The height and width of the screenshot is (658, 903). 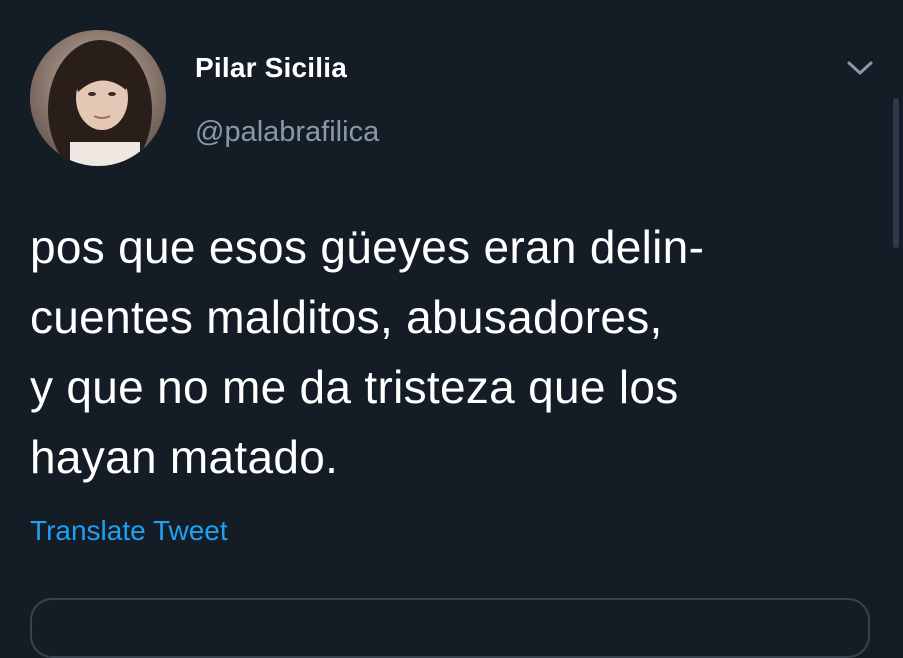 What do you see at coordinates (271, 68) in the screenshot?
I see `author-name: Pilar Sicilia` at bounding box center [271, 68].